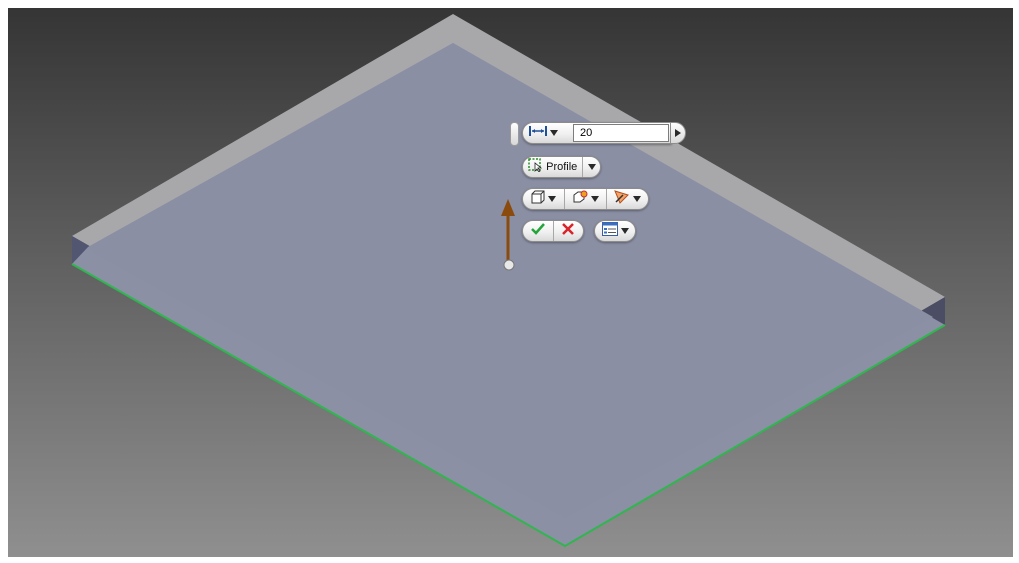  Describe the element at coordinates (678, 133) in the screenshot. I see `chevron-right-icon` at that location.